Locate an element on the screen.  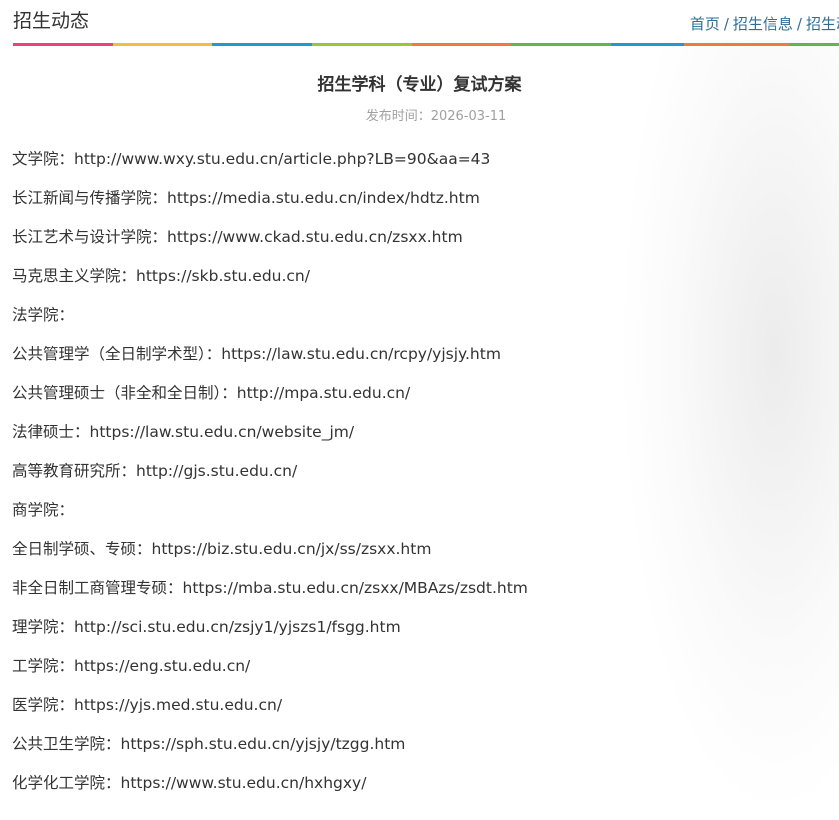
breadcrumb-home-link: 首页 is located at coordinates (705, 24).